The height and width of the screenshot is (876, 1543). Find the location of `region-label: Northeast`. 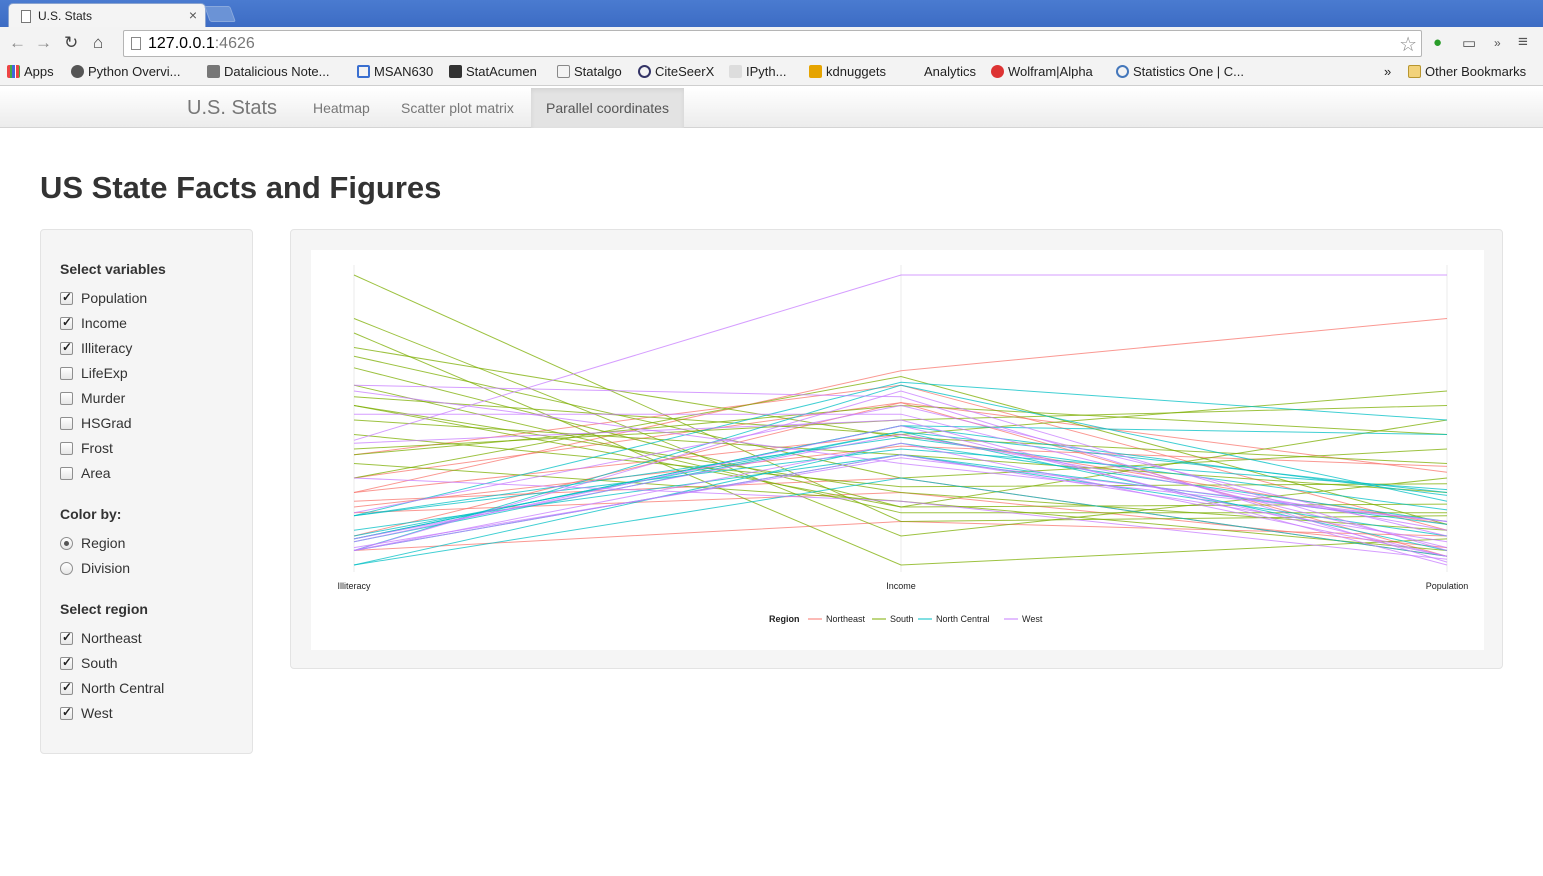

region-label: Northeast is located at coordinates (111, 638).